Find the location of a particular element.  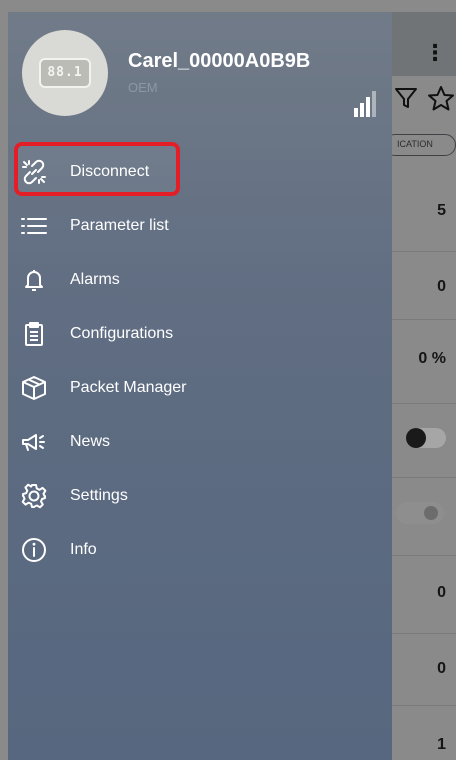

category-chip: ICATION is located at coordinates (420, 145).